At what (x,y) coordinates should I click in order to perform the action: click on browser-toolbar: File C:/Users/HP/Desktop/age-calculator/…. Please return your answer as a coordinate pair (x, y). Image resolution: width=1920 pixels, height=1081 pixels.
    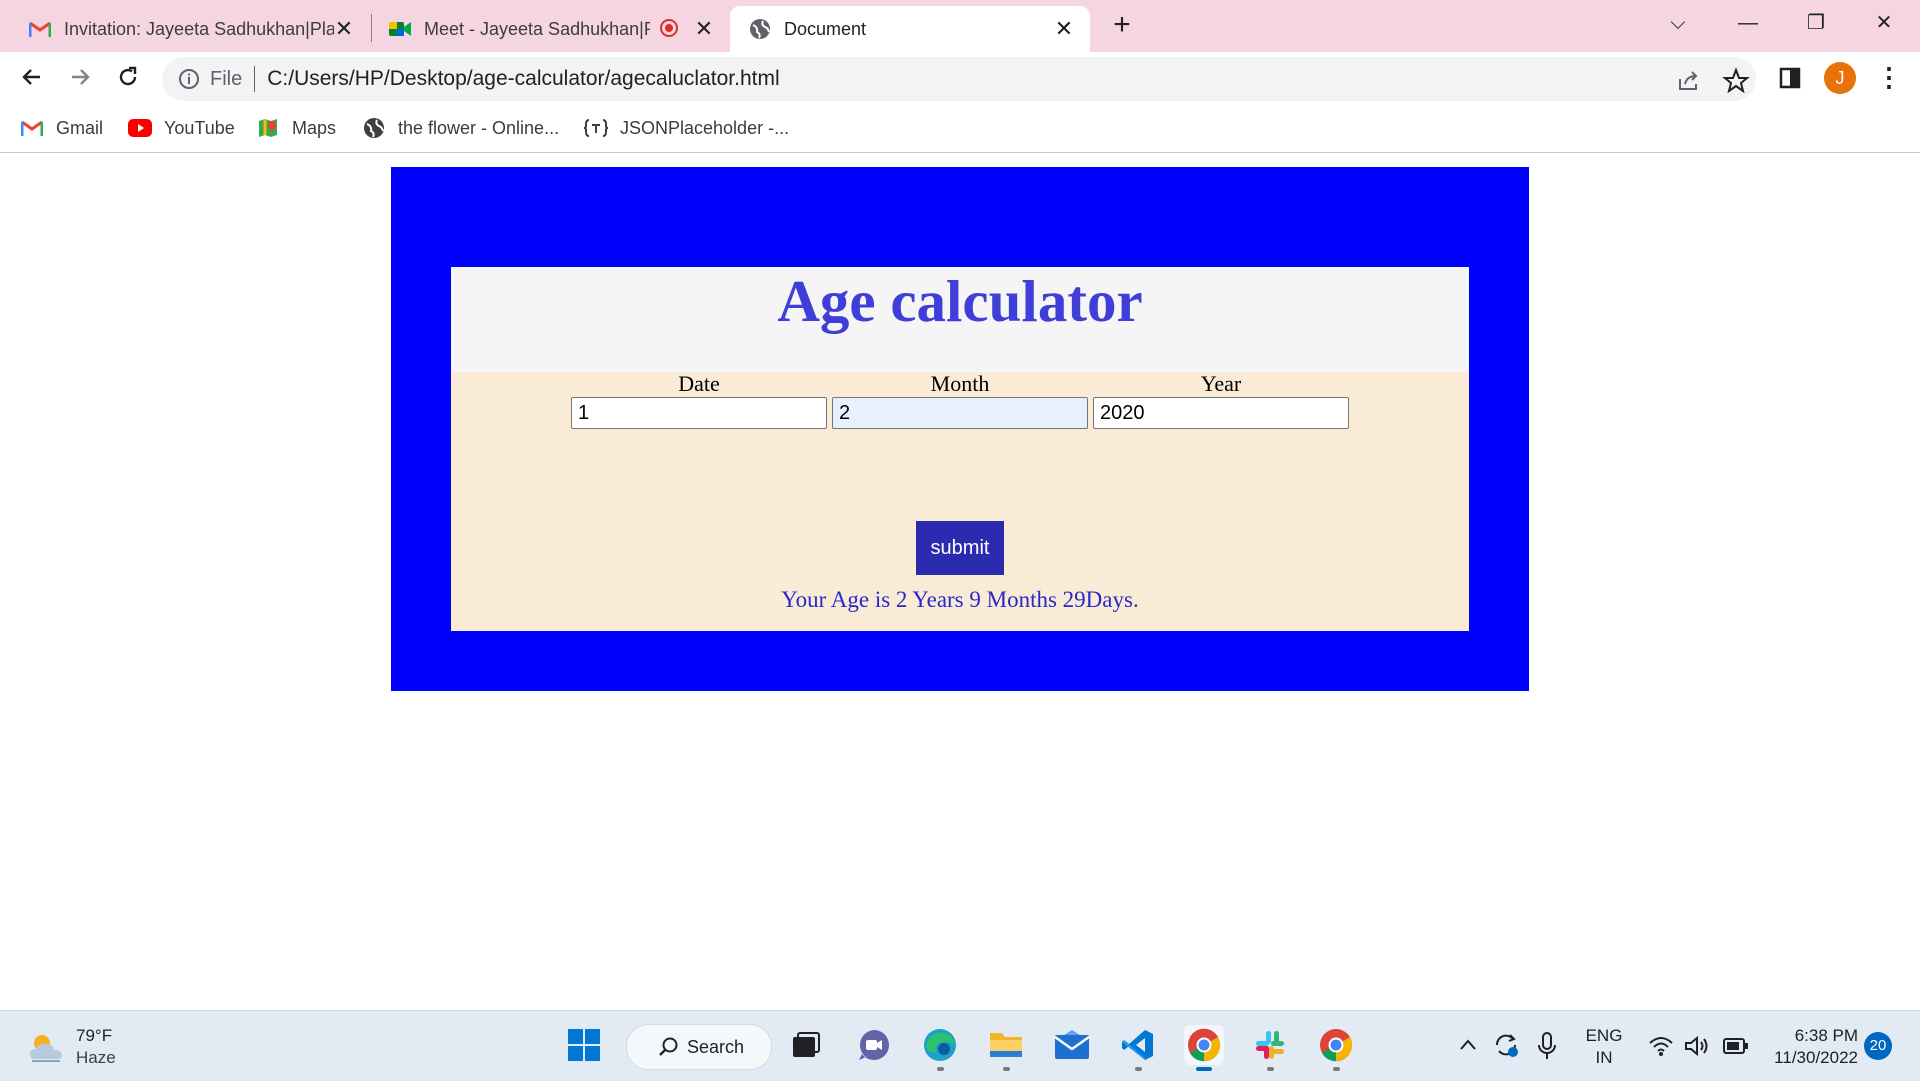
    Looking at the image, I should click on (960, 78).